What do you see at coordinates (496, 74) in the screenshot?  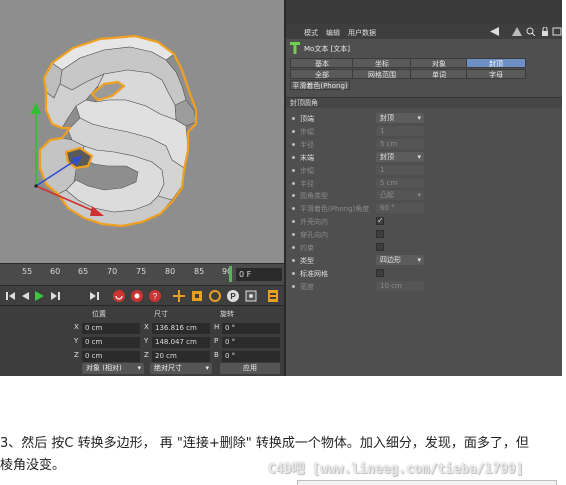 I see `tab-letters: 字母` at bounding box center [496, 74].